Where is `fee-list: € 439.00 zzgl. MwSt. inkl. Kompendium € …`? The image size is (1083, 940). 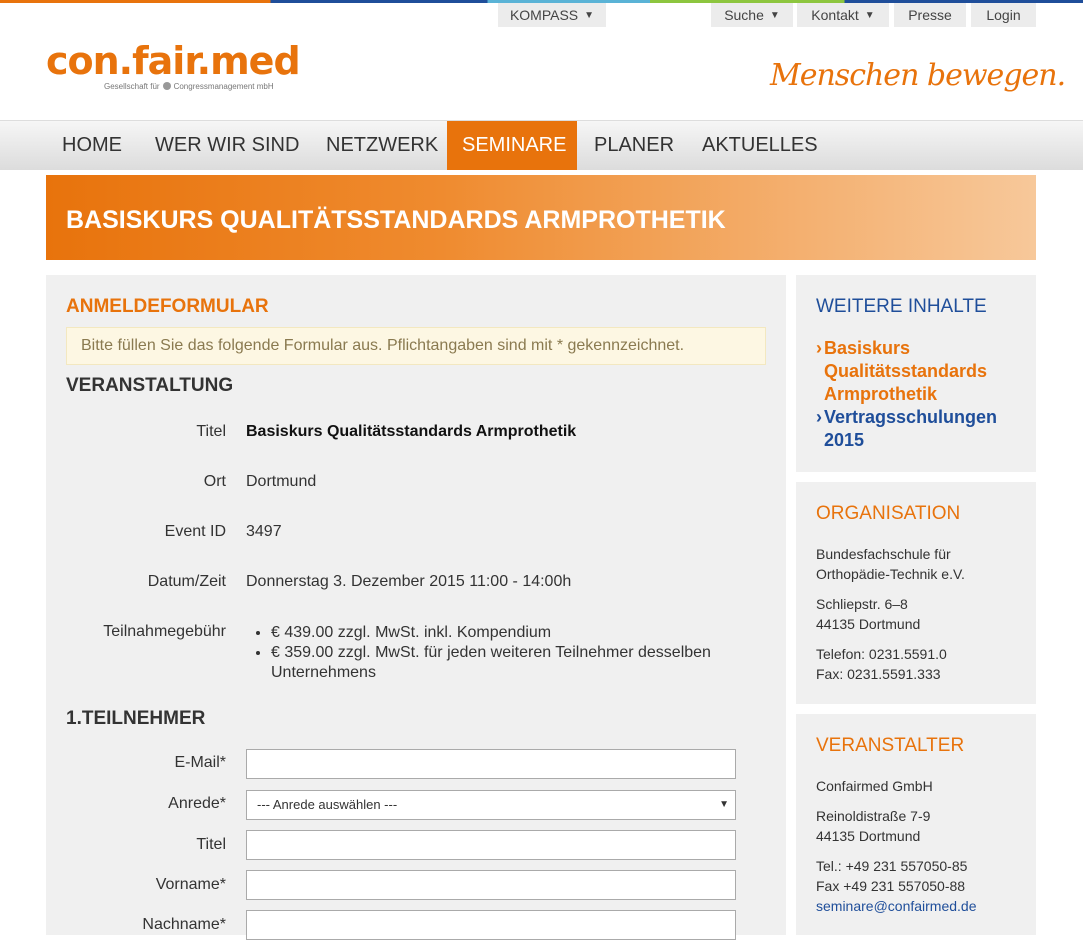 fee-list: € 439.00 zzgl. MwSt. inkl. Kompendium € … is located at coordinates (498, 653).